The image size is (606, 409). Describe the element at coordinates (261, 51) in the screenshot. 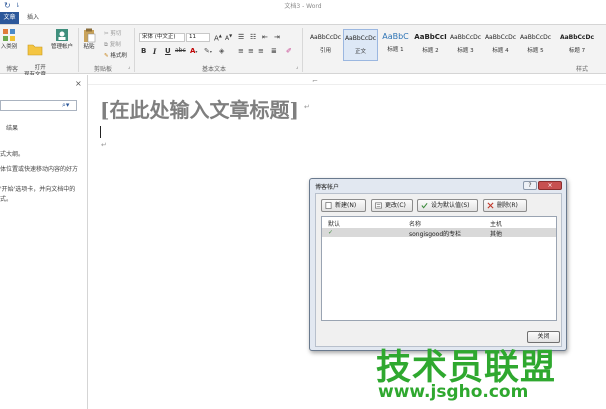

I see `align-right-icon: ≡` at that location.